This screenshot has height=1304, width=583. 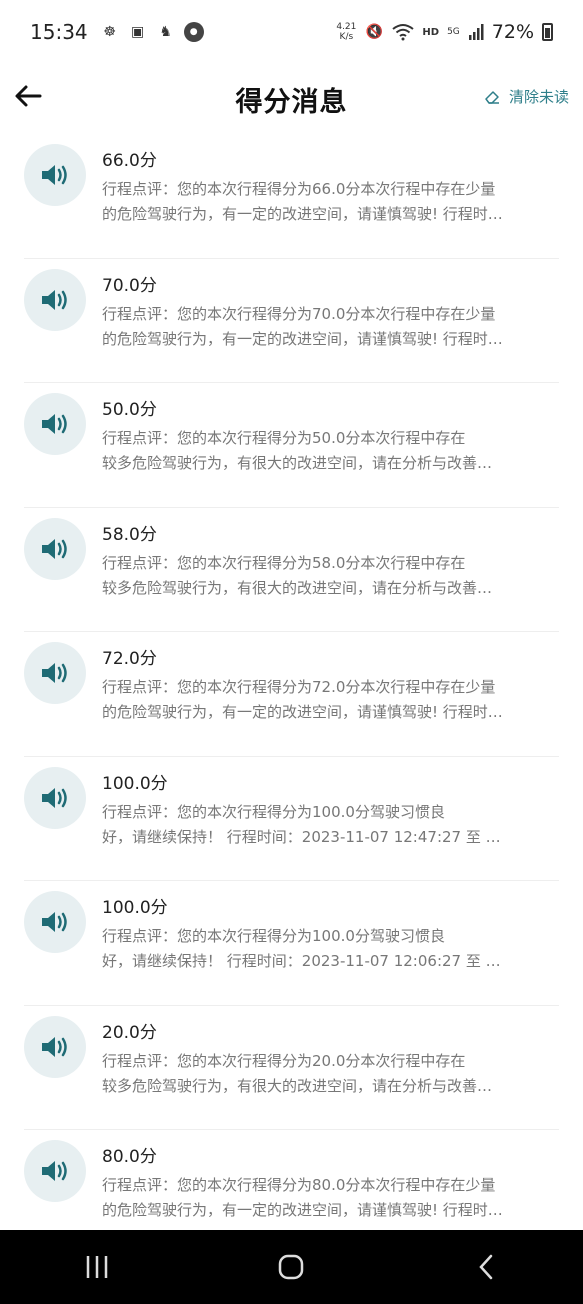 What do you see at coordinates (512, 32) in the screenshot?
I see `battery-percent: 72%` at bounding box center [512, 32].